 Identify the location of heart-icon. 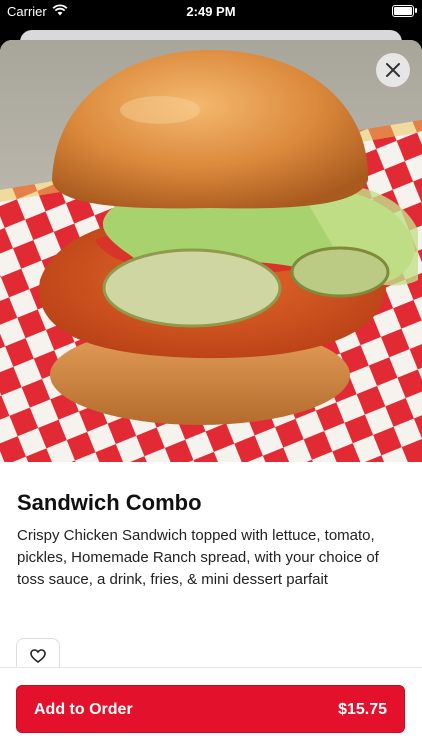
(38, 656).